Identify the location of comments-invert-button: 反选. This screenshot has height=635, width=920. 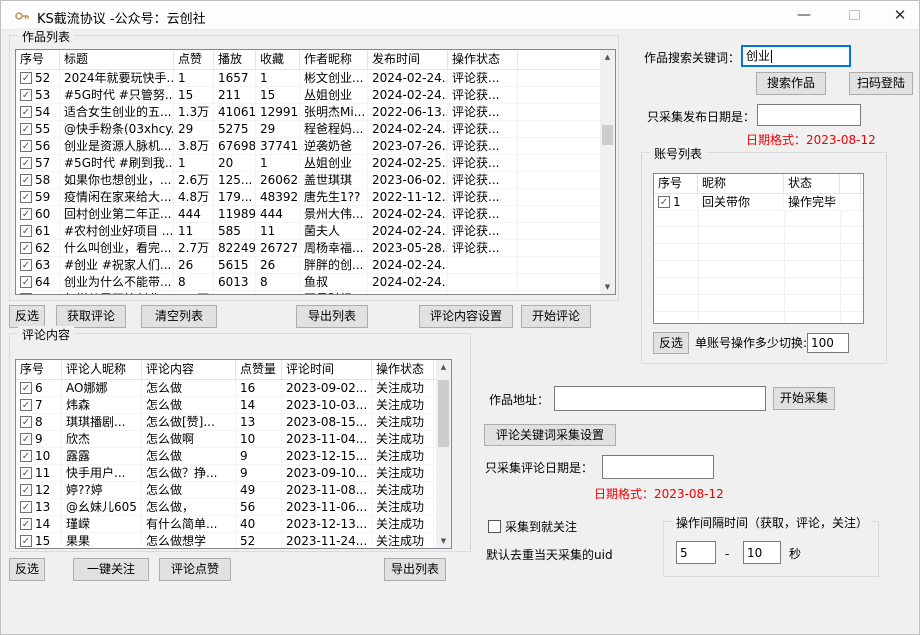
(27, 569).